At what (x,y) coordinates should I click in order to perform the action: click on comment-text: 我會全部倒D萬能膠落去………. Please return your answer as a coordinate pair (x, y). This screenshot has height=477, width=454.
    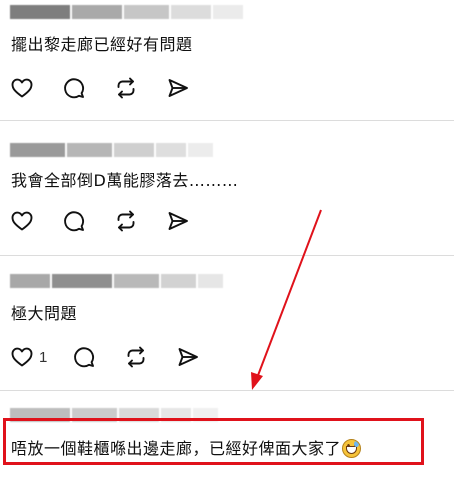
    Looking at the image, I should click on (125, 180).